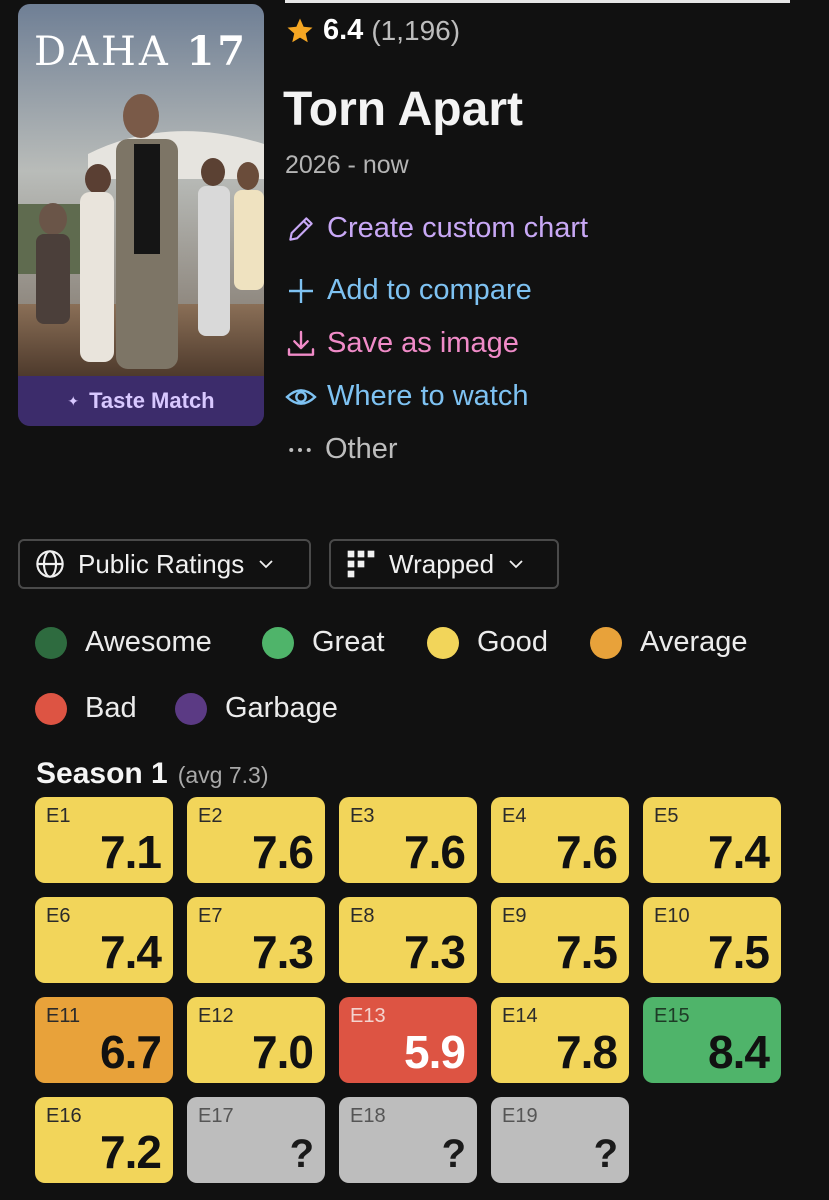 The height and width of the screenshot is (1200, 829). I want to click on episode-cell-e8: E8 7.3, so click(408, 940).